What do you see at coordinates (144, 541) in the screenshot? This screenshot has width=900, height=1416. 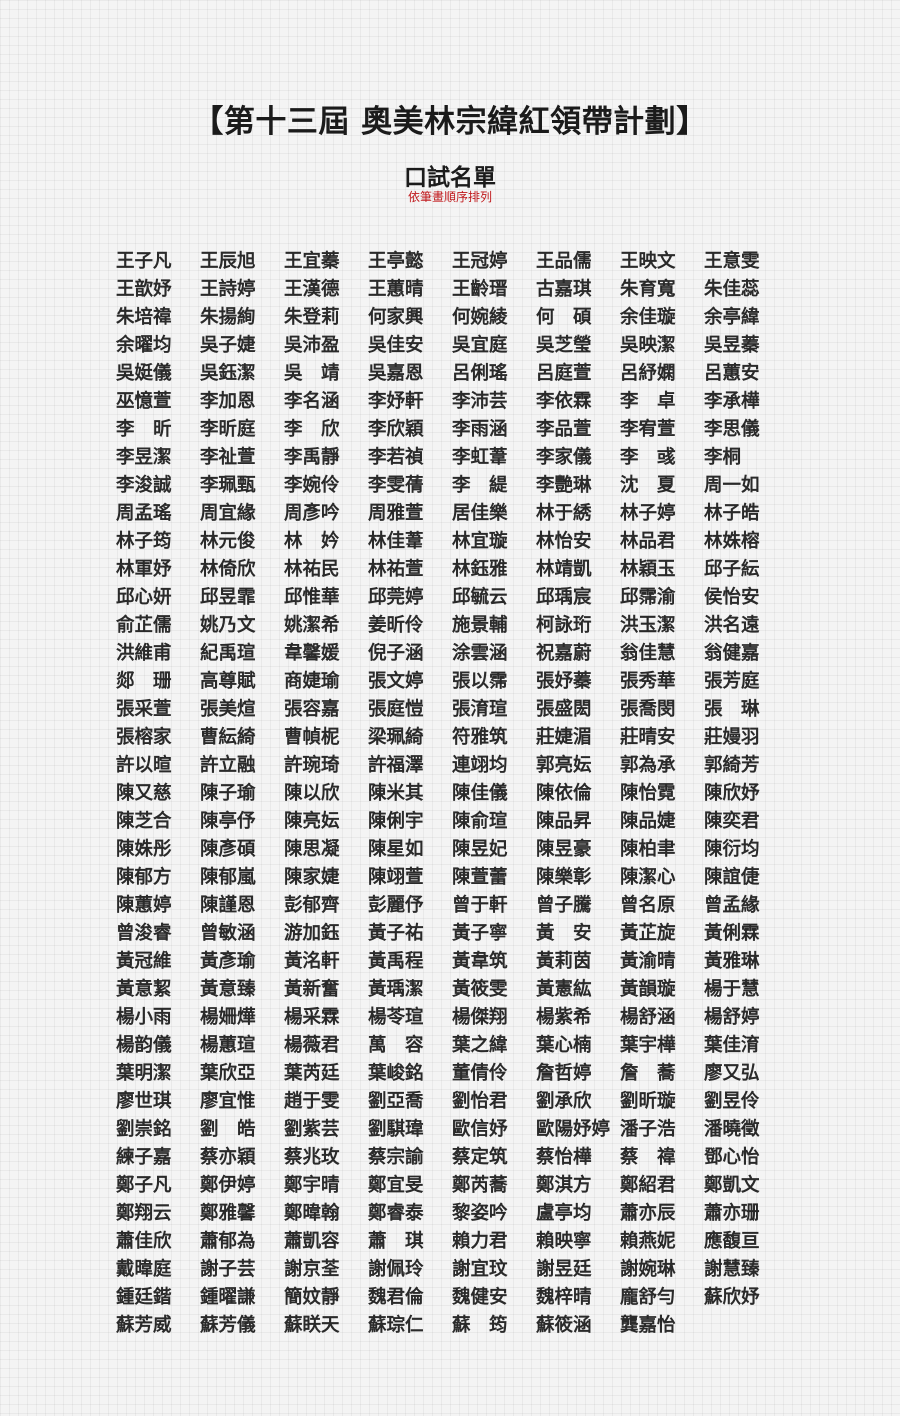 I see `candidate-name: 林子筠` at bounding box center [144, 541].